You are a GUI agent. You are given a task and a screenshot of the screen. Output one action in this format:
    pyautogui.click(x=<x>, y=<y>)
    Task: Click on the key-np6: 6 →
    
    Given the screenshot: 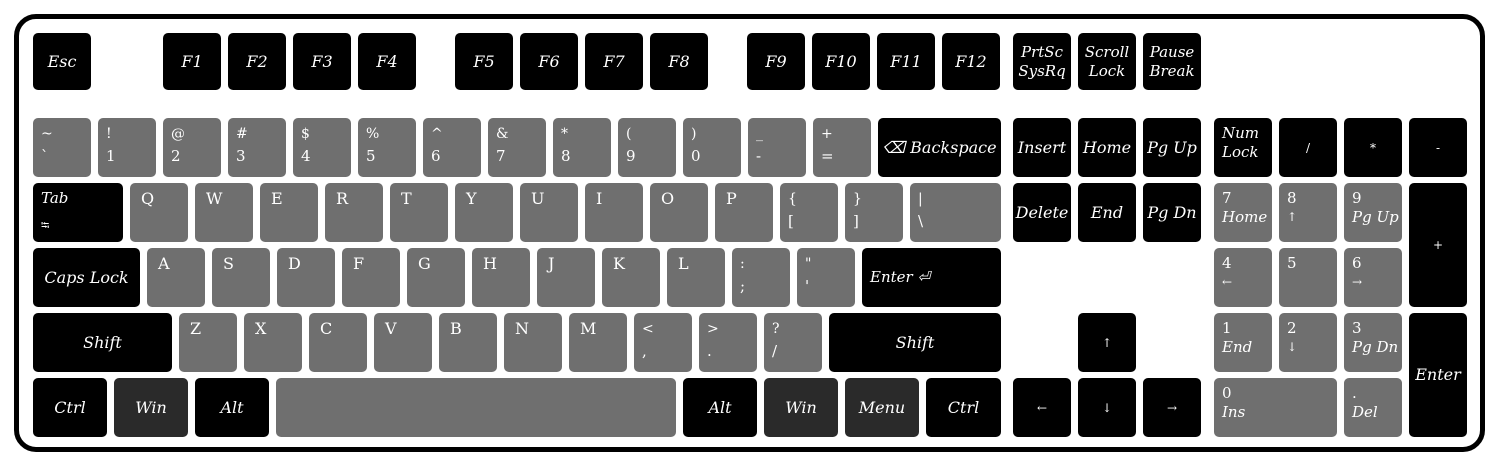 What is the action you would take?
    pyautogui.click(x=1373, y=277)
    